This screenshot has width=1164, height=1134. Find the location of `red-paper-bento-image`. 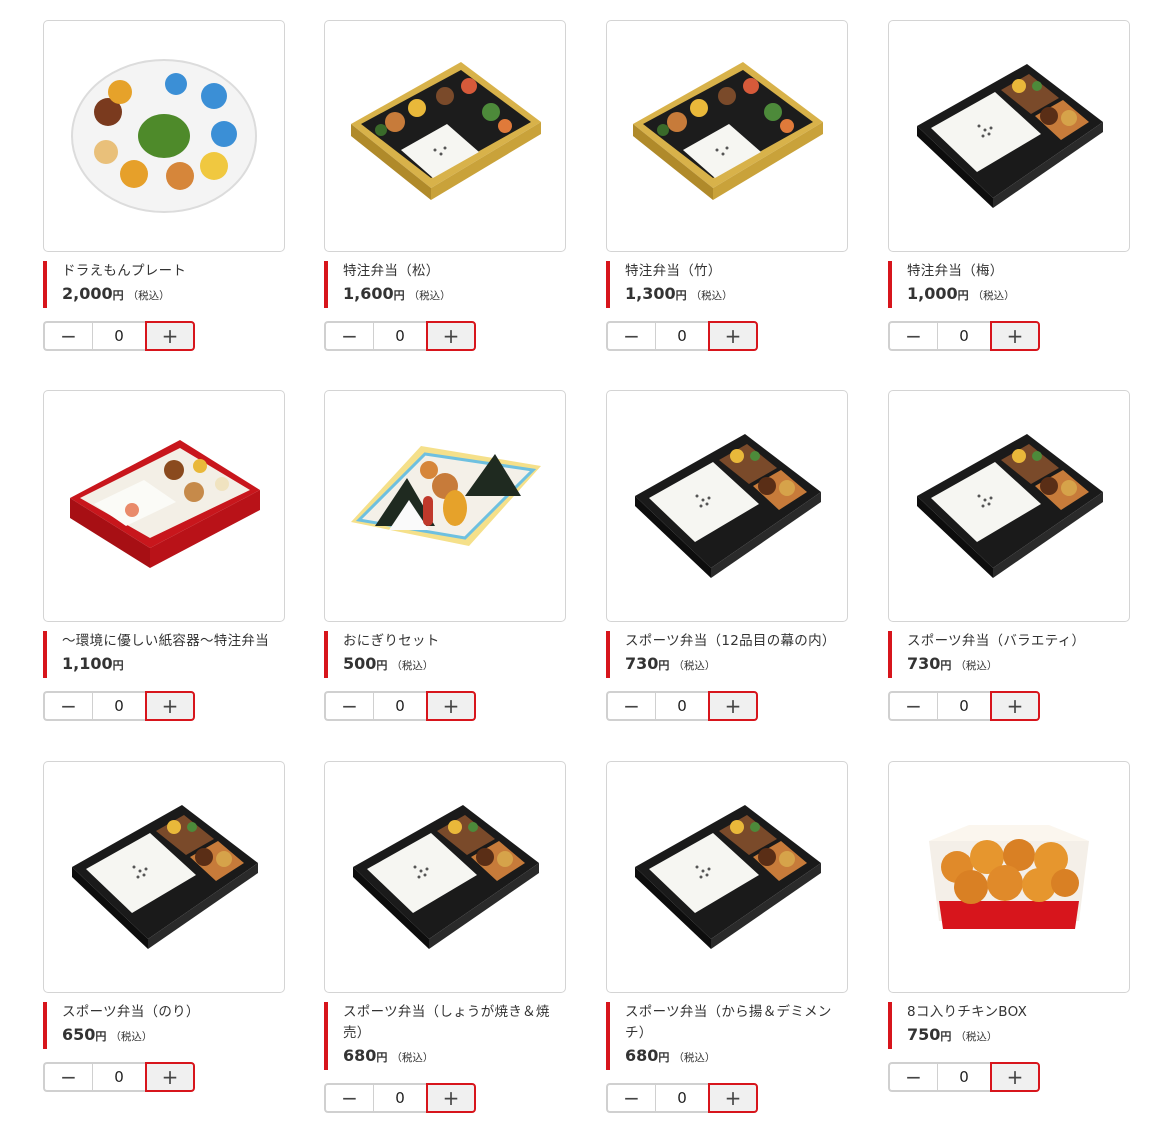

red-paper-bento-image is located at coordinates (164, 506).